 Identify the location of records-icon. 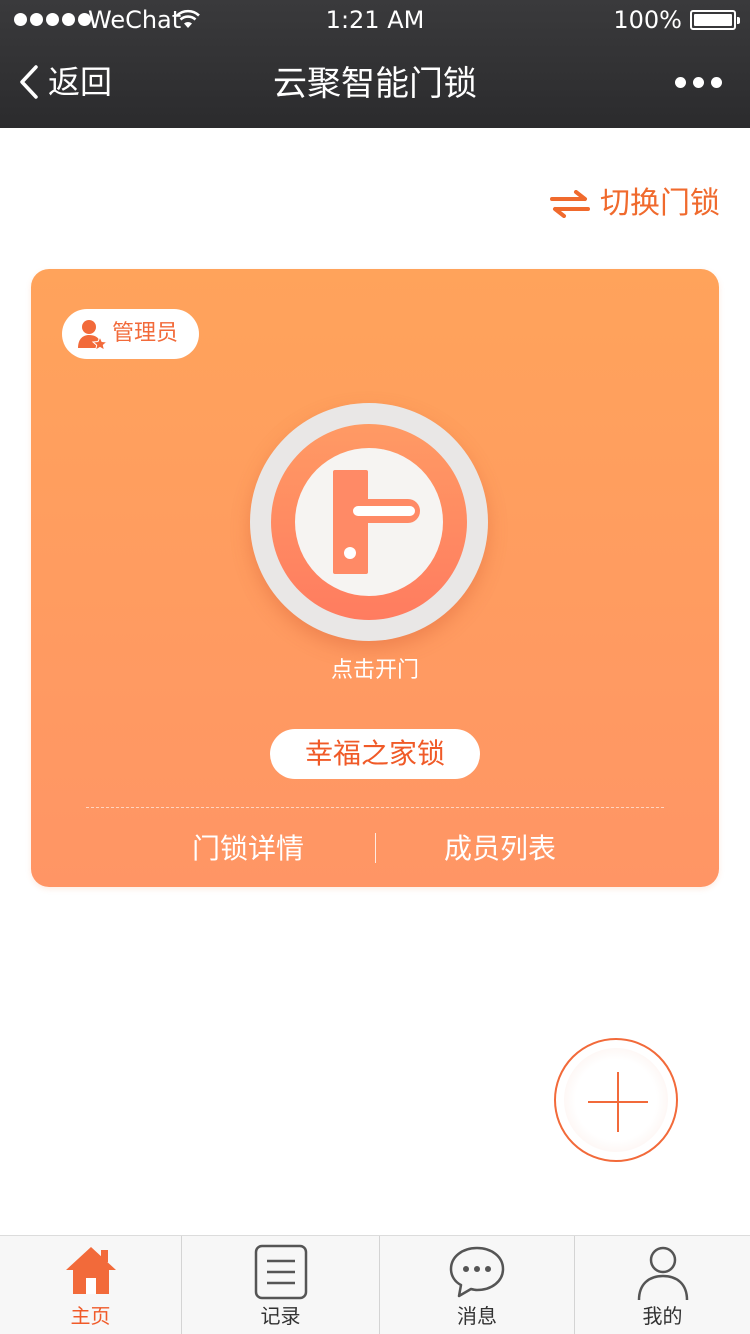
(280, 1272).